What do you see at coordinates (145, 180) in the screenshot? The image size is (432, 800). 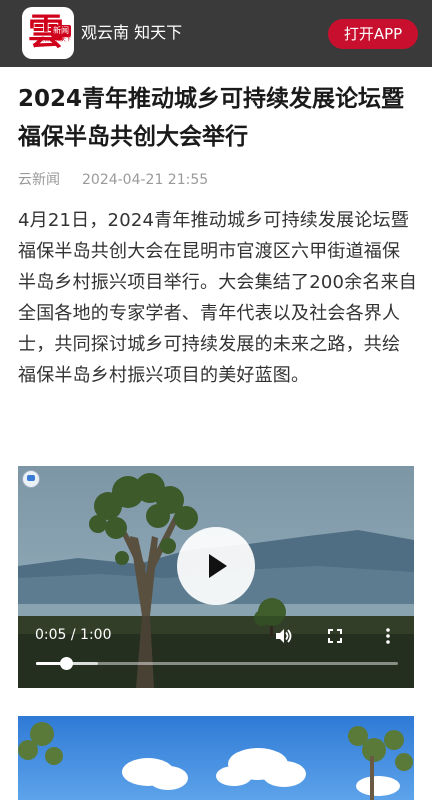 I see `article-datetime: 2024-04-21 21:55` at bounding box center [145, 180].